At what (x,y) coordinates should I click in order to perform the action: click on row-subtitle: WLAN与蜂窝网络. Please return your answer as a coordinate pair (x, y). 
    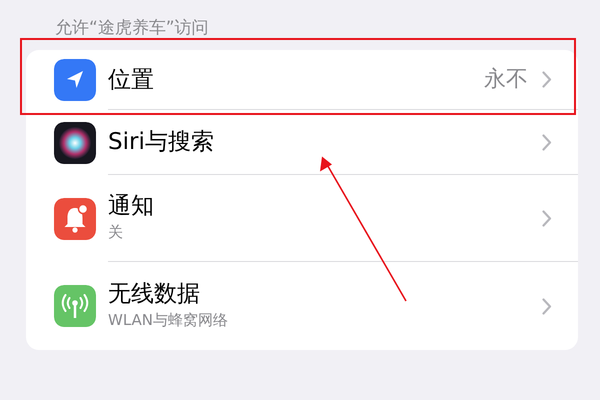
    Looking at the image, I should click on (168, 320).